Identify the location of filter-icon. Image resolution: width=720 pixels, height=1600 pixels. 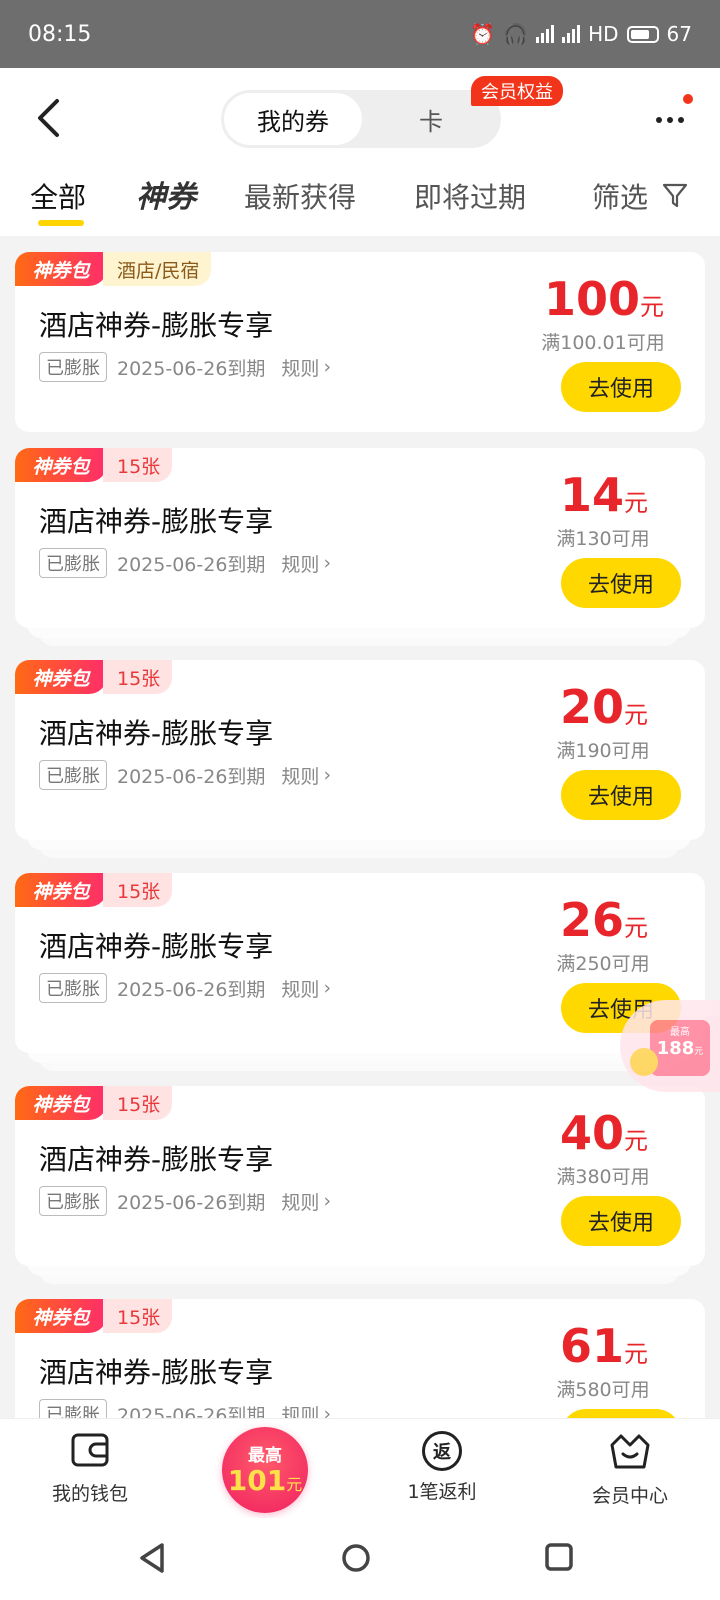
(675, 196).